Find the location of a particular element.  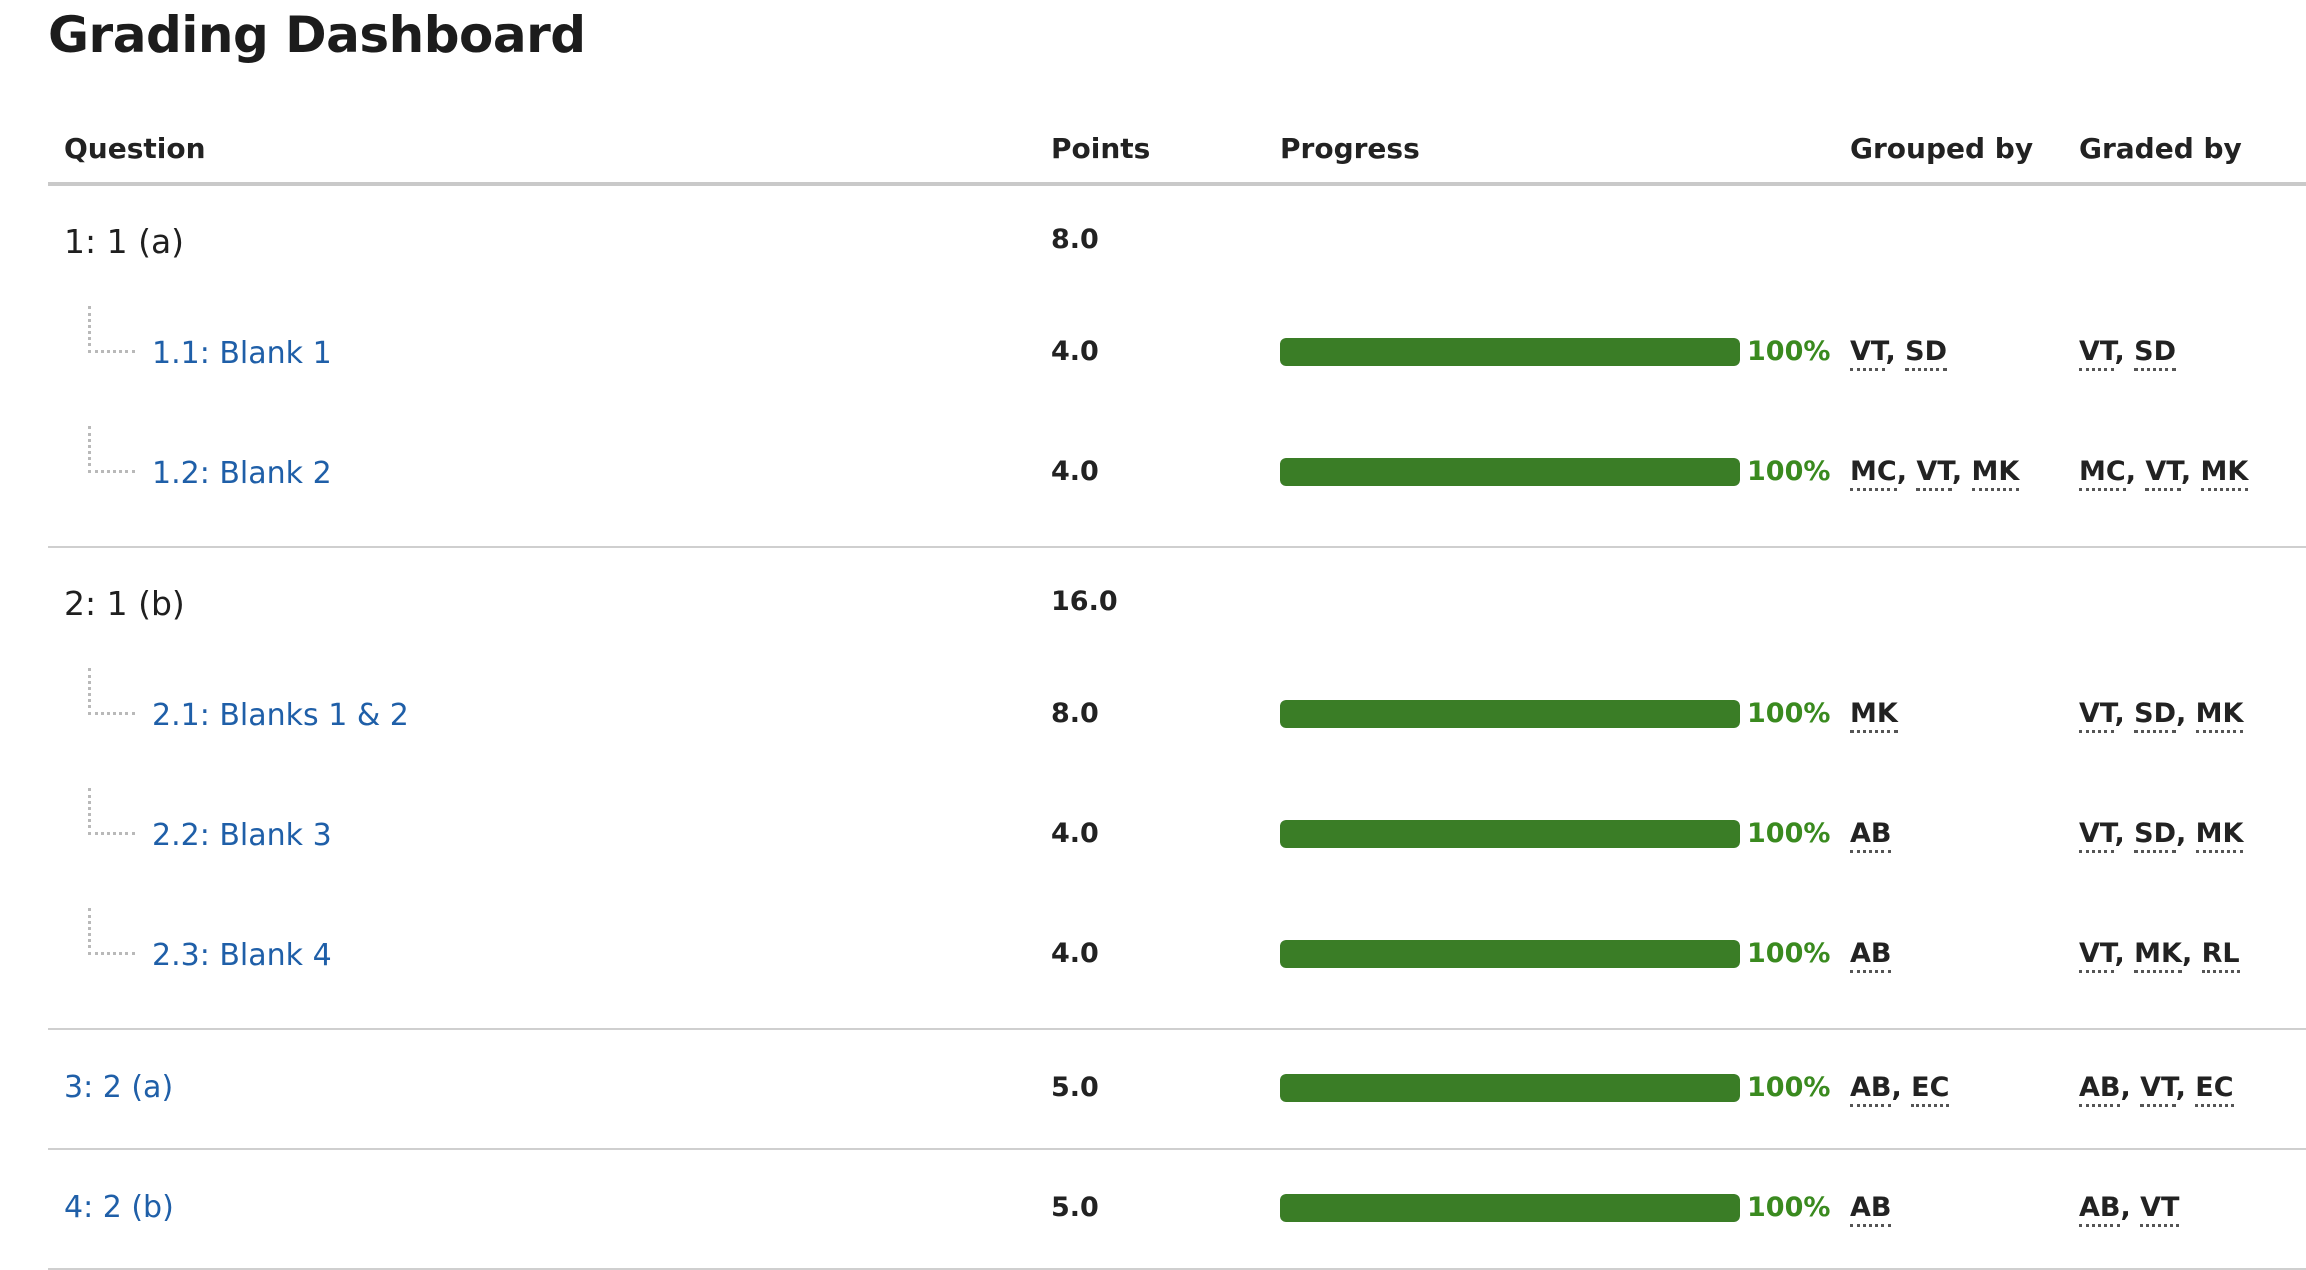

question-group-row: 1: 1 (a) 8.0 is located at coordinates (1177, 246).